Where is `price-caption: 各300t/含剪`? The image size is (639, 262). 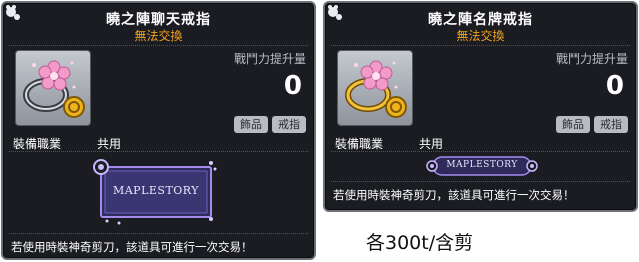 price-caption: 各300t/含剪 is located at coordinates (420, 243).